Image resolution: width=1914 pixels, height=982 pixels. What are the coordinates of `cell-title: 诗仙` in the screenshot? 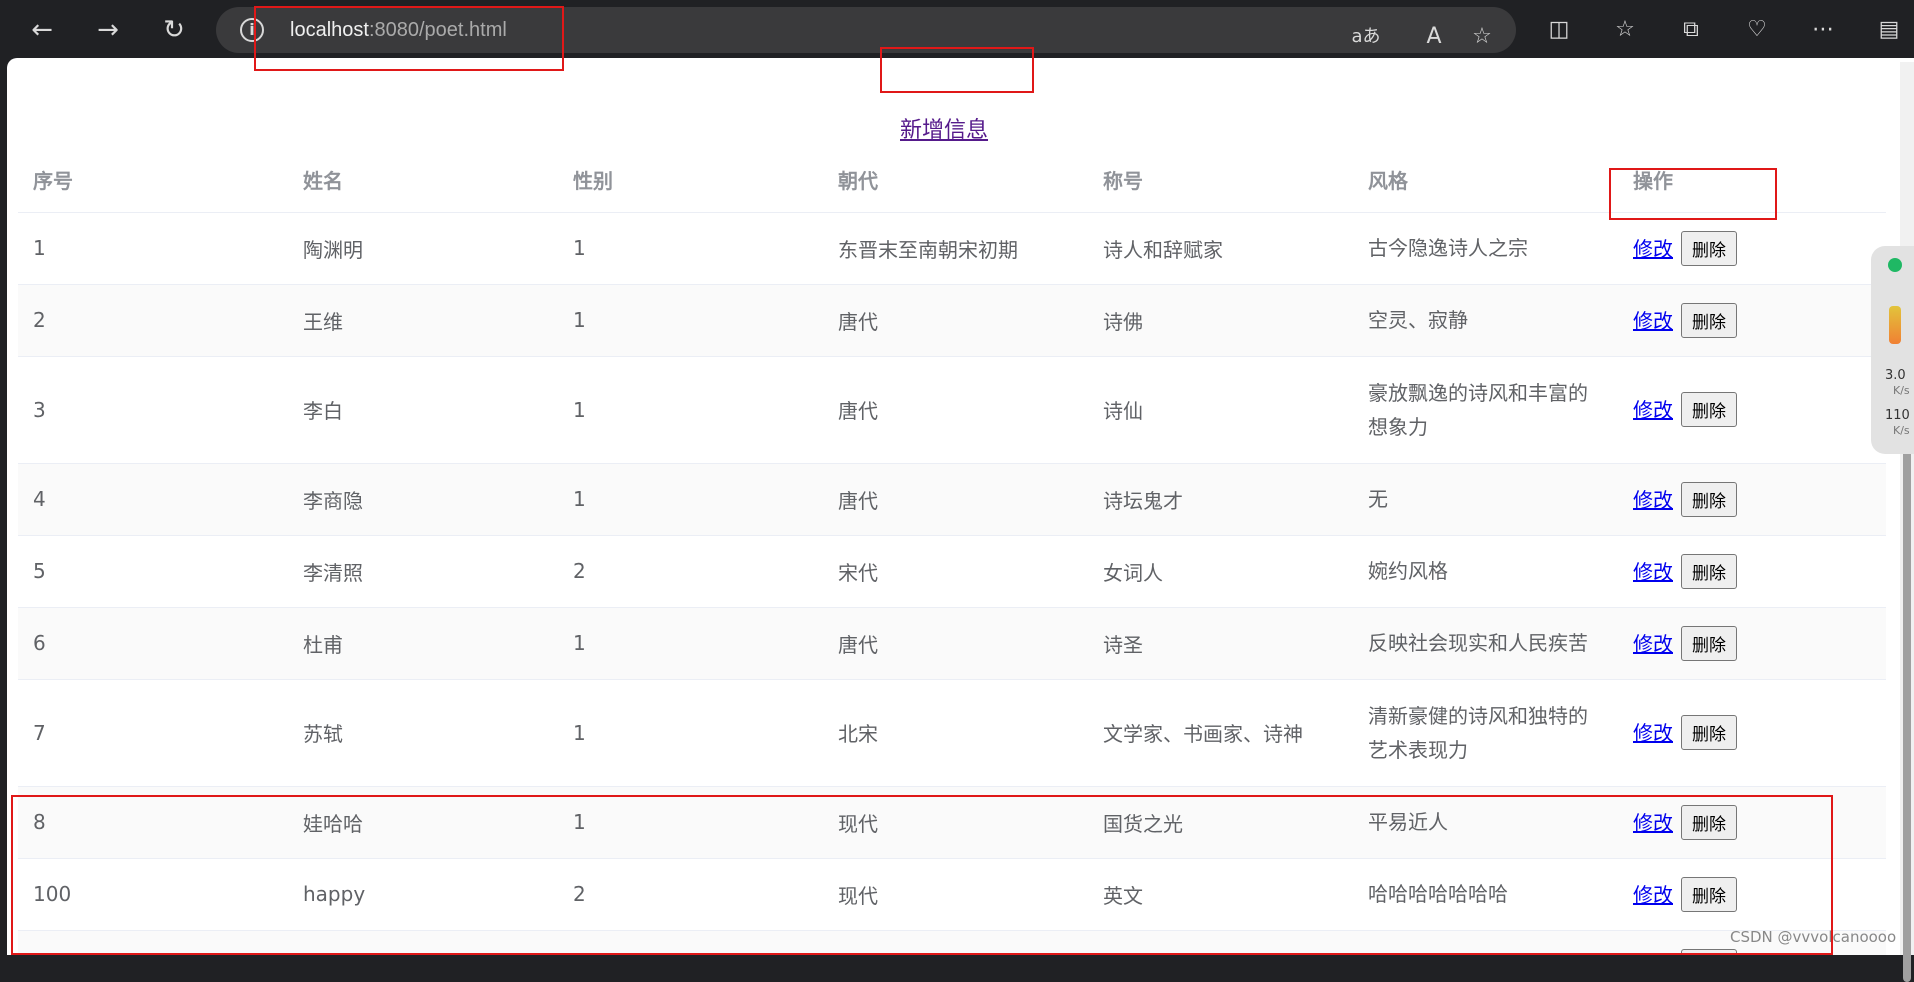 It's located at (1220, 410).